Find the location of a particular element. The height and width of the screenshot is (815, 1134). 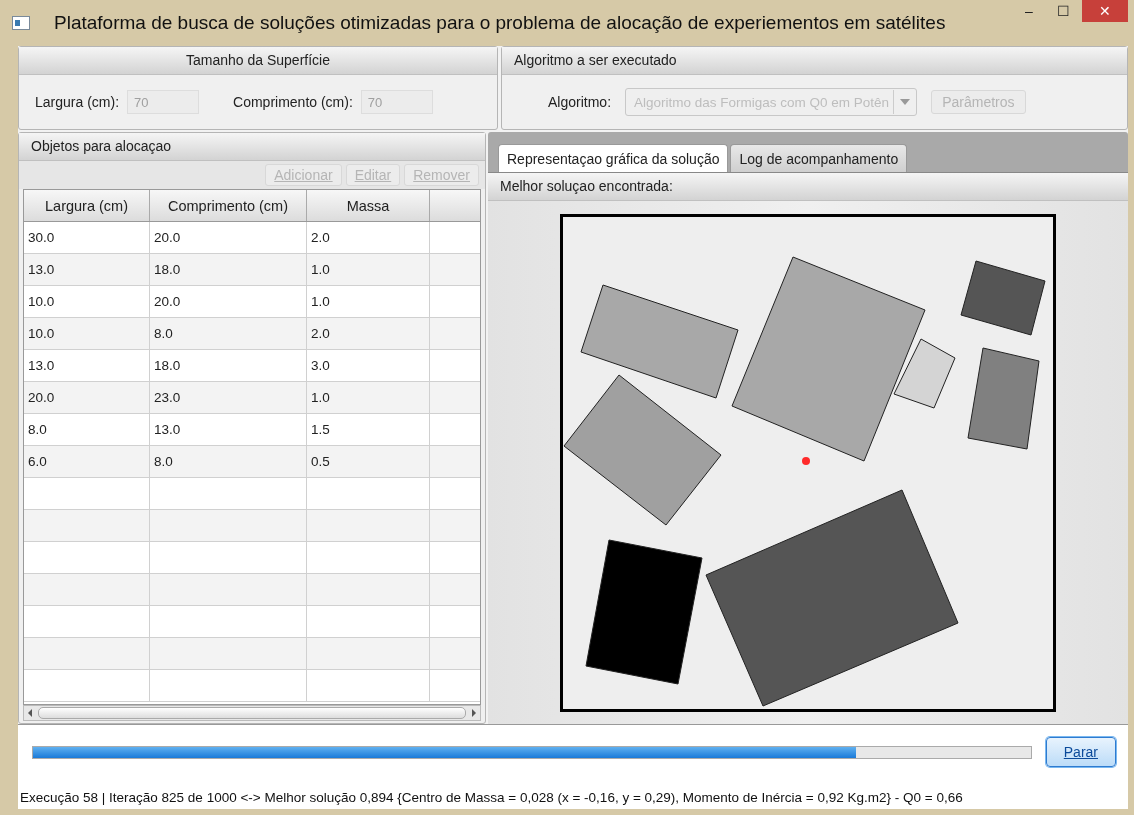

field-label: Algoritmo: is located at coordinates (580, 102).